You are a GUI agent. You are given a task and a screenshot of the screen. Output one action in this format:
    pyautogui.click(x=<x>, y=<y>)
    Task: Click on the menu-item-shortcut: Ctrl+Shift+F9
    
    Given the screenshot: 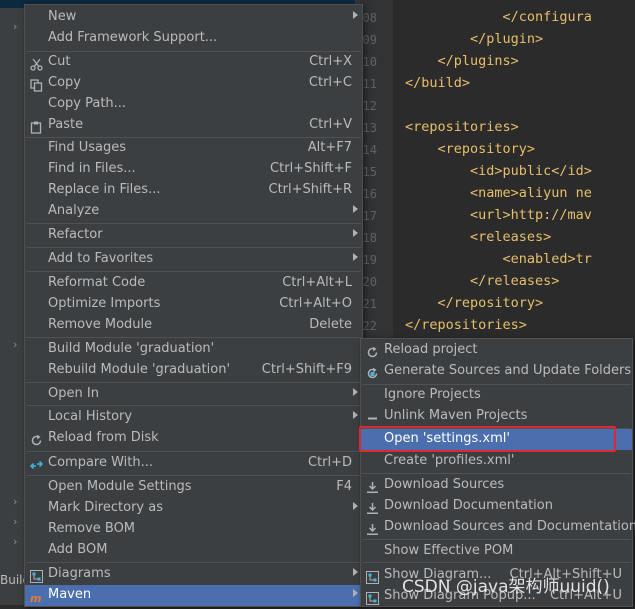 What is the action you would take?
    pyautogui.click(x=306, y=369)
    